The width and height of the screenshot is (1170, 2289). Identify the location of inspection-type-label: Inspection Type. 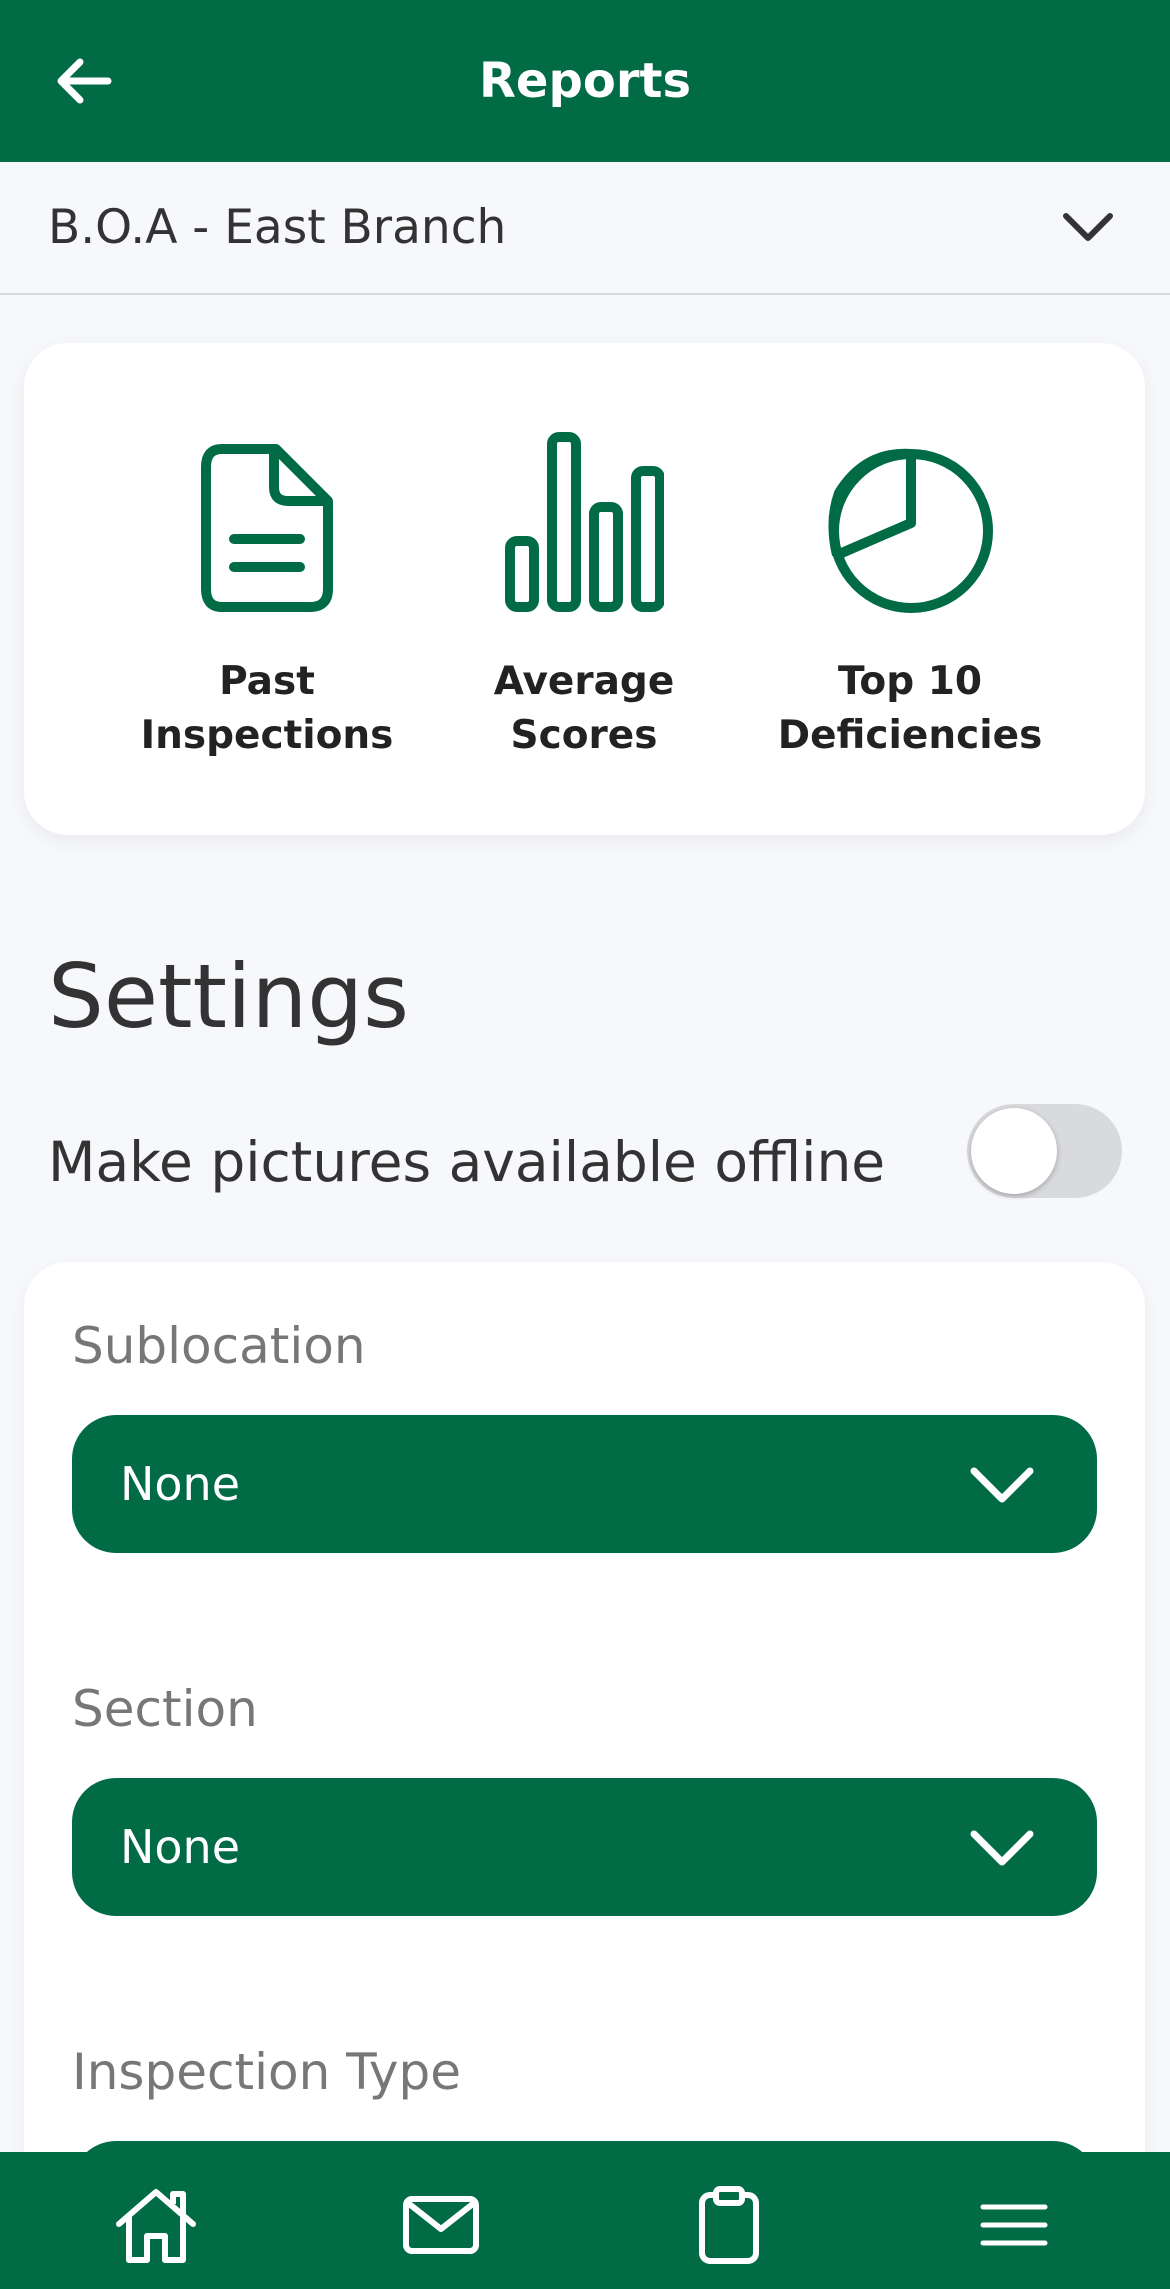
(266, 2072).